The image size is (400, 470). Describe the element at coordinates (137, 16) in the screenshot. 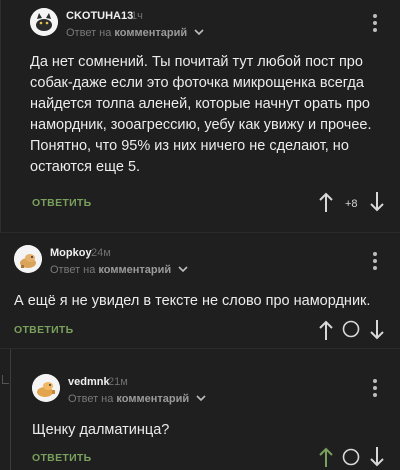

I see `comment-time: 1ч` at that location.